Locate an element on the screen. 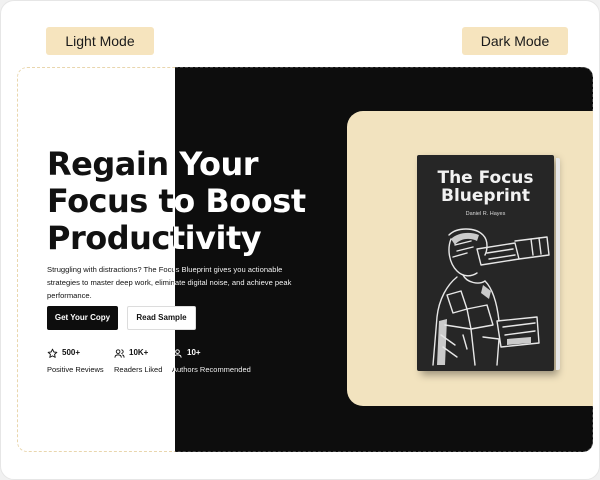 The image size is (600, 480). dark-mode-label: Dark Mode is located at coordinates (515, 41).